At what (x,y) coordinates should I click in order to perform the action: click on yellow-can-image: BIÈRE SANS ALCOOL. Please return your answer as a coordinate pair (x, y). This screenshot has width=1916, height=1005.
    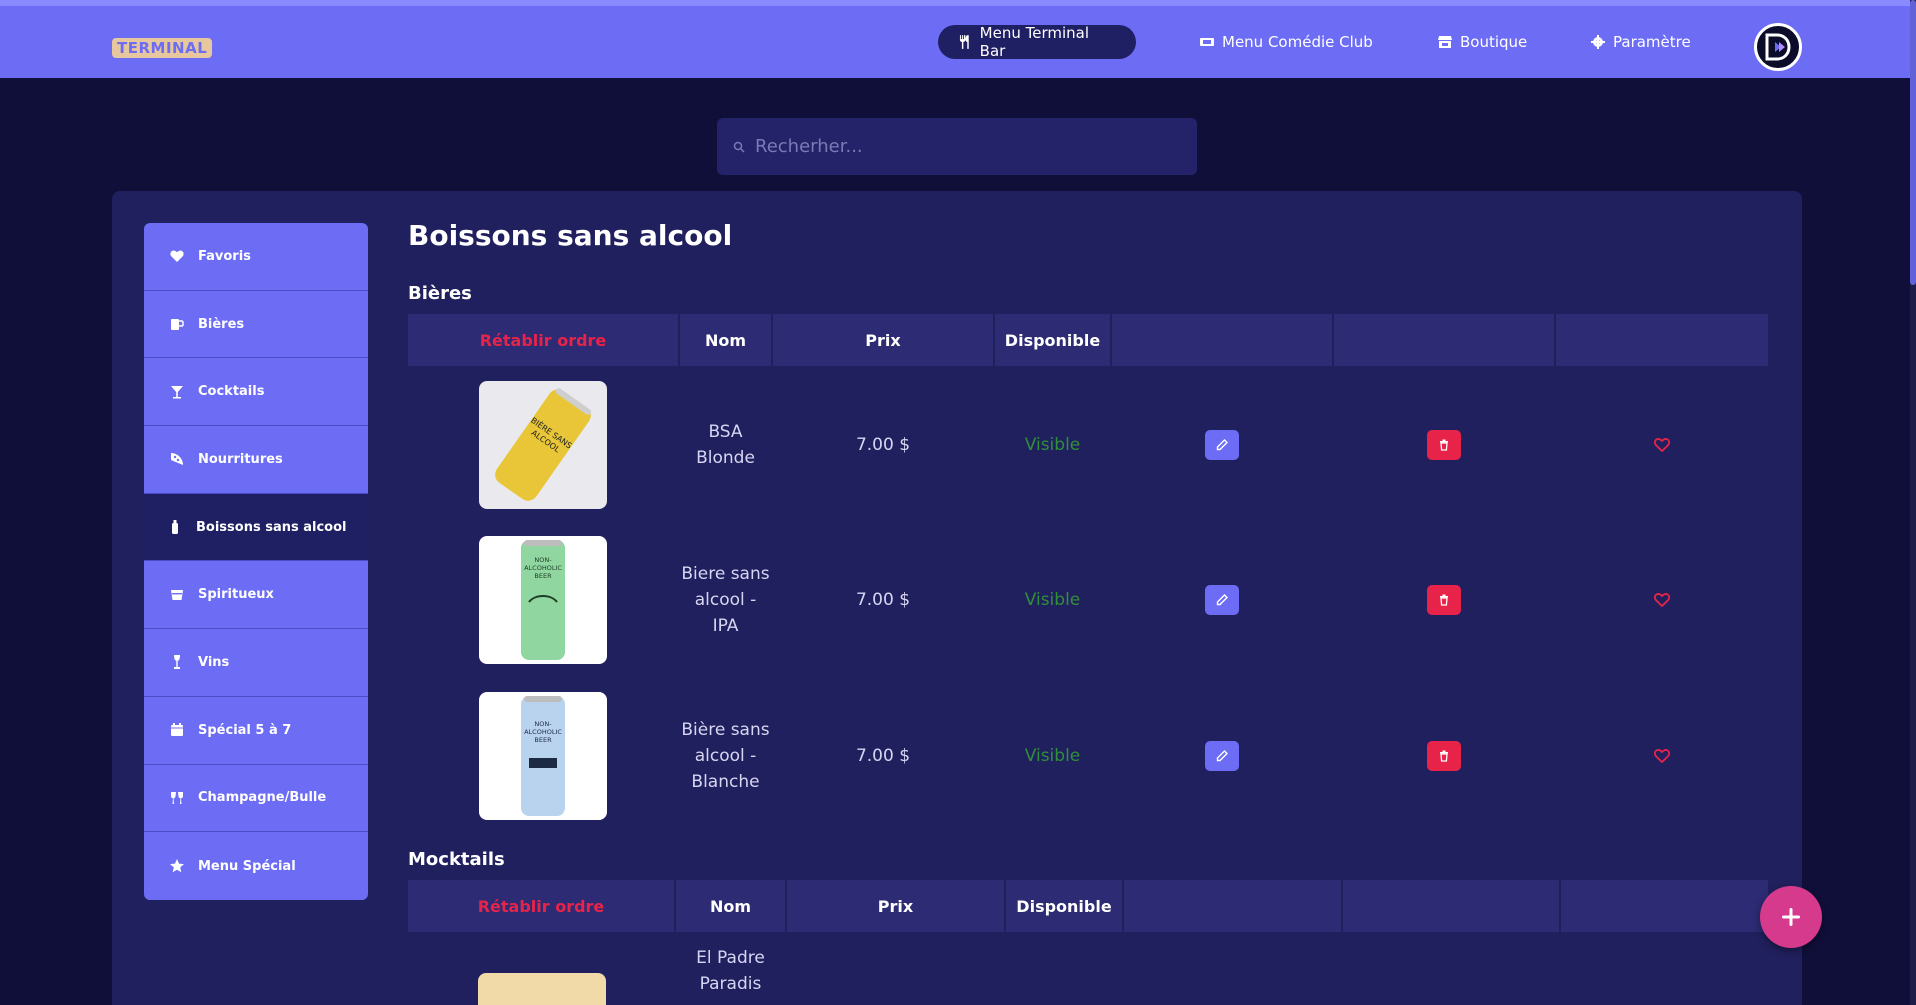
    Looking at the image, I should click on (543, 444).